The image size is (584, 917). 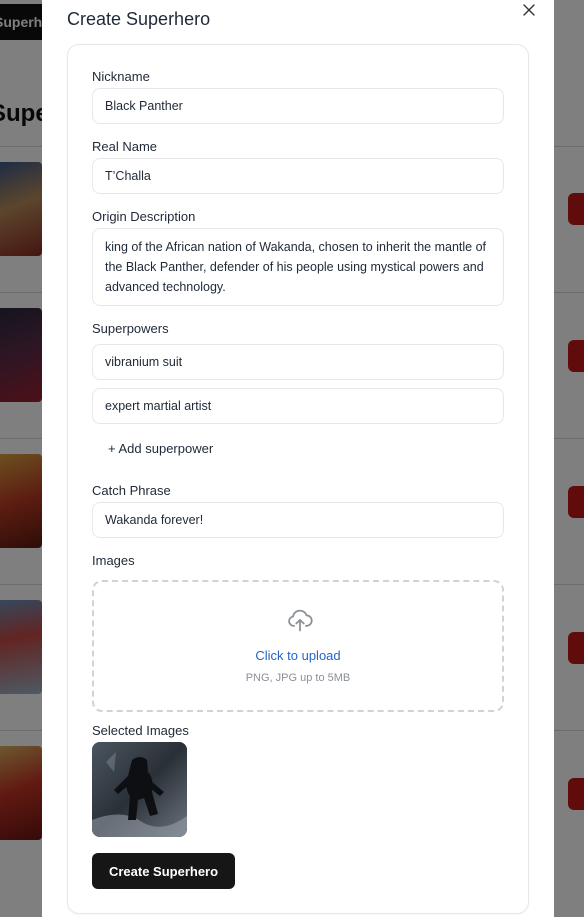 What do you see at coordinates (125, 146) in the screenshot?
I see `real-name-label: Real Name` at bounding box center [125, 146].